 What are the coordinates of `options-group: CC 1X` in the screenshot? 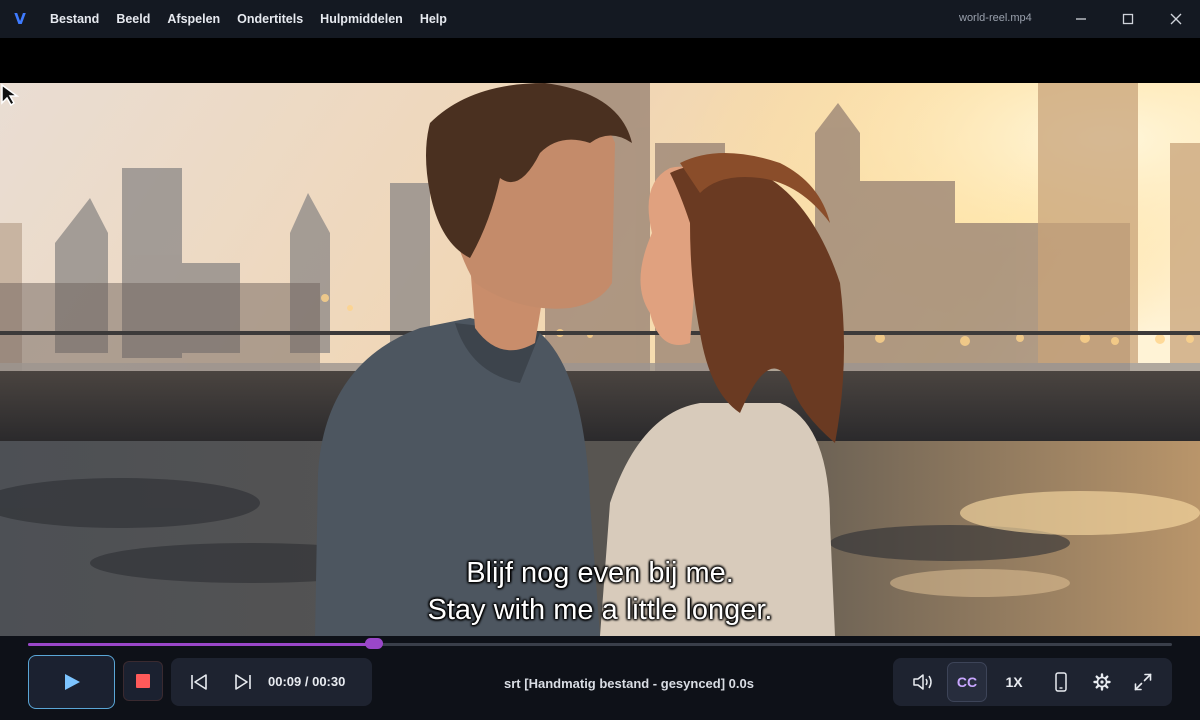 It's located at (1032, 682).